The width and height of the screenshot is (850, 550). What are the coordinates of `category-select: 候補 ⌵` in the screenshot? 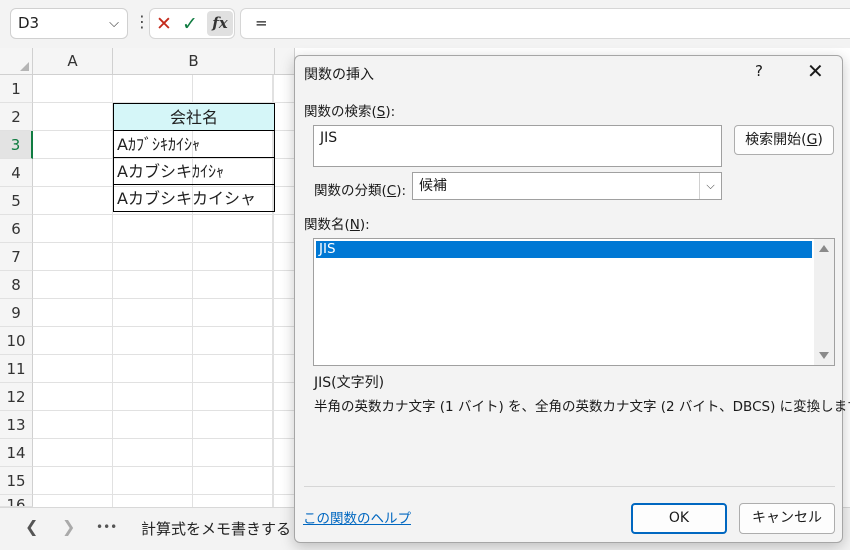 It's located at (567, 186).